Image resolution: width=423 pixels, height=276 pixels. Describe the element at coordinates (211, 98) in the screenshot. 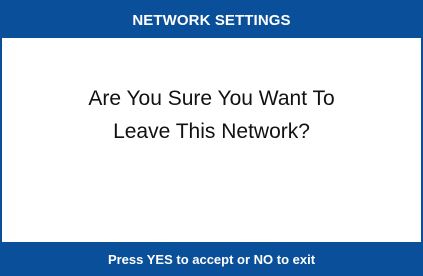

I see `message-line-1: Are You Sure You Want To` at that location.